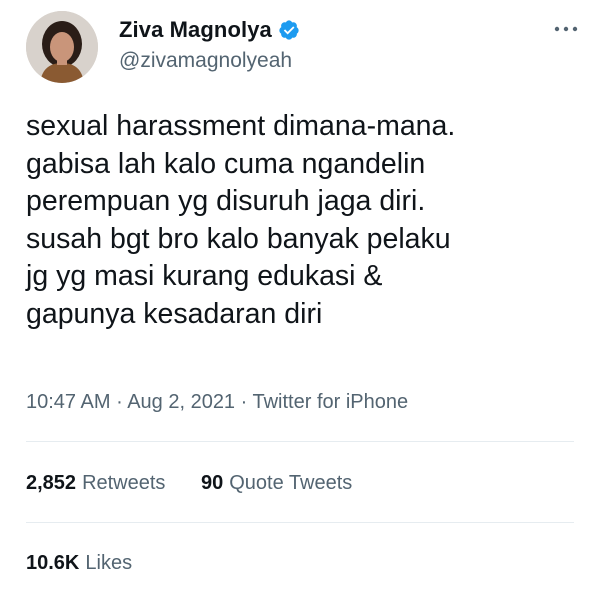 This screenshot has width=600, height=599. I want to click on retweets-count: 2,852, so click(51, 483).